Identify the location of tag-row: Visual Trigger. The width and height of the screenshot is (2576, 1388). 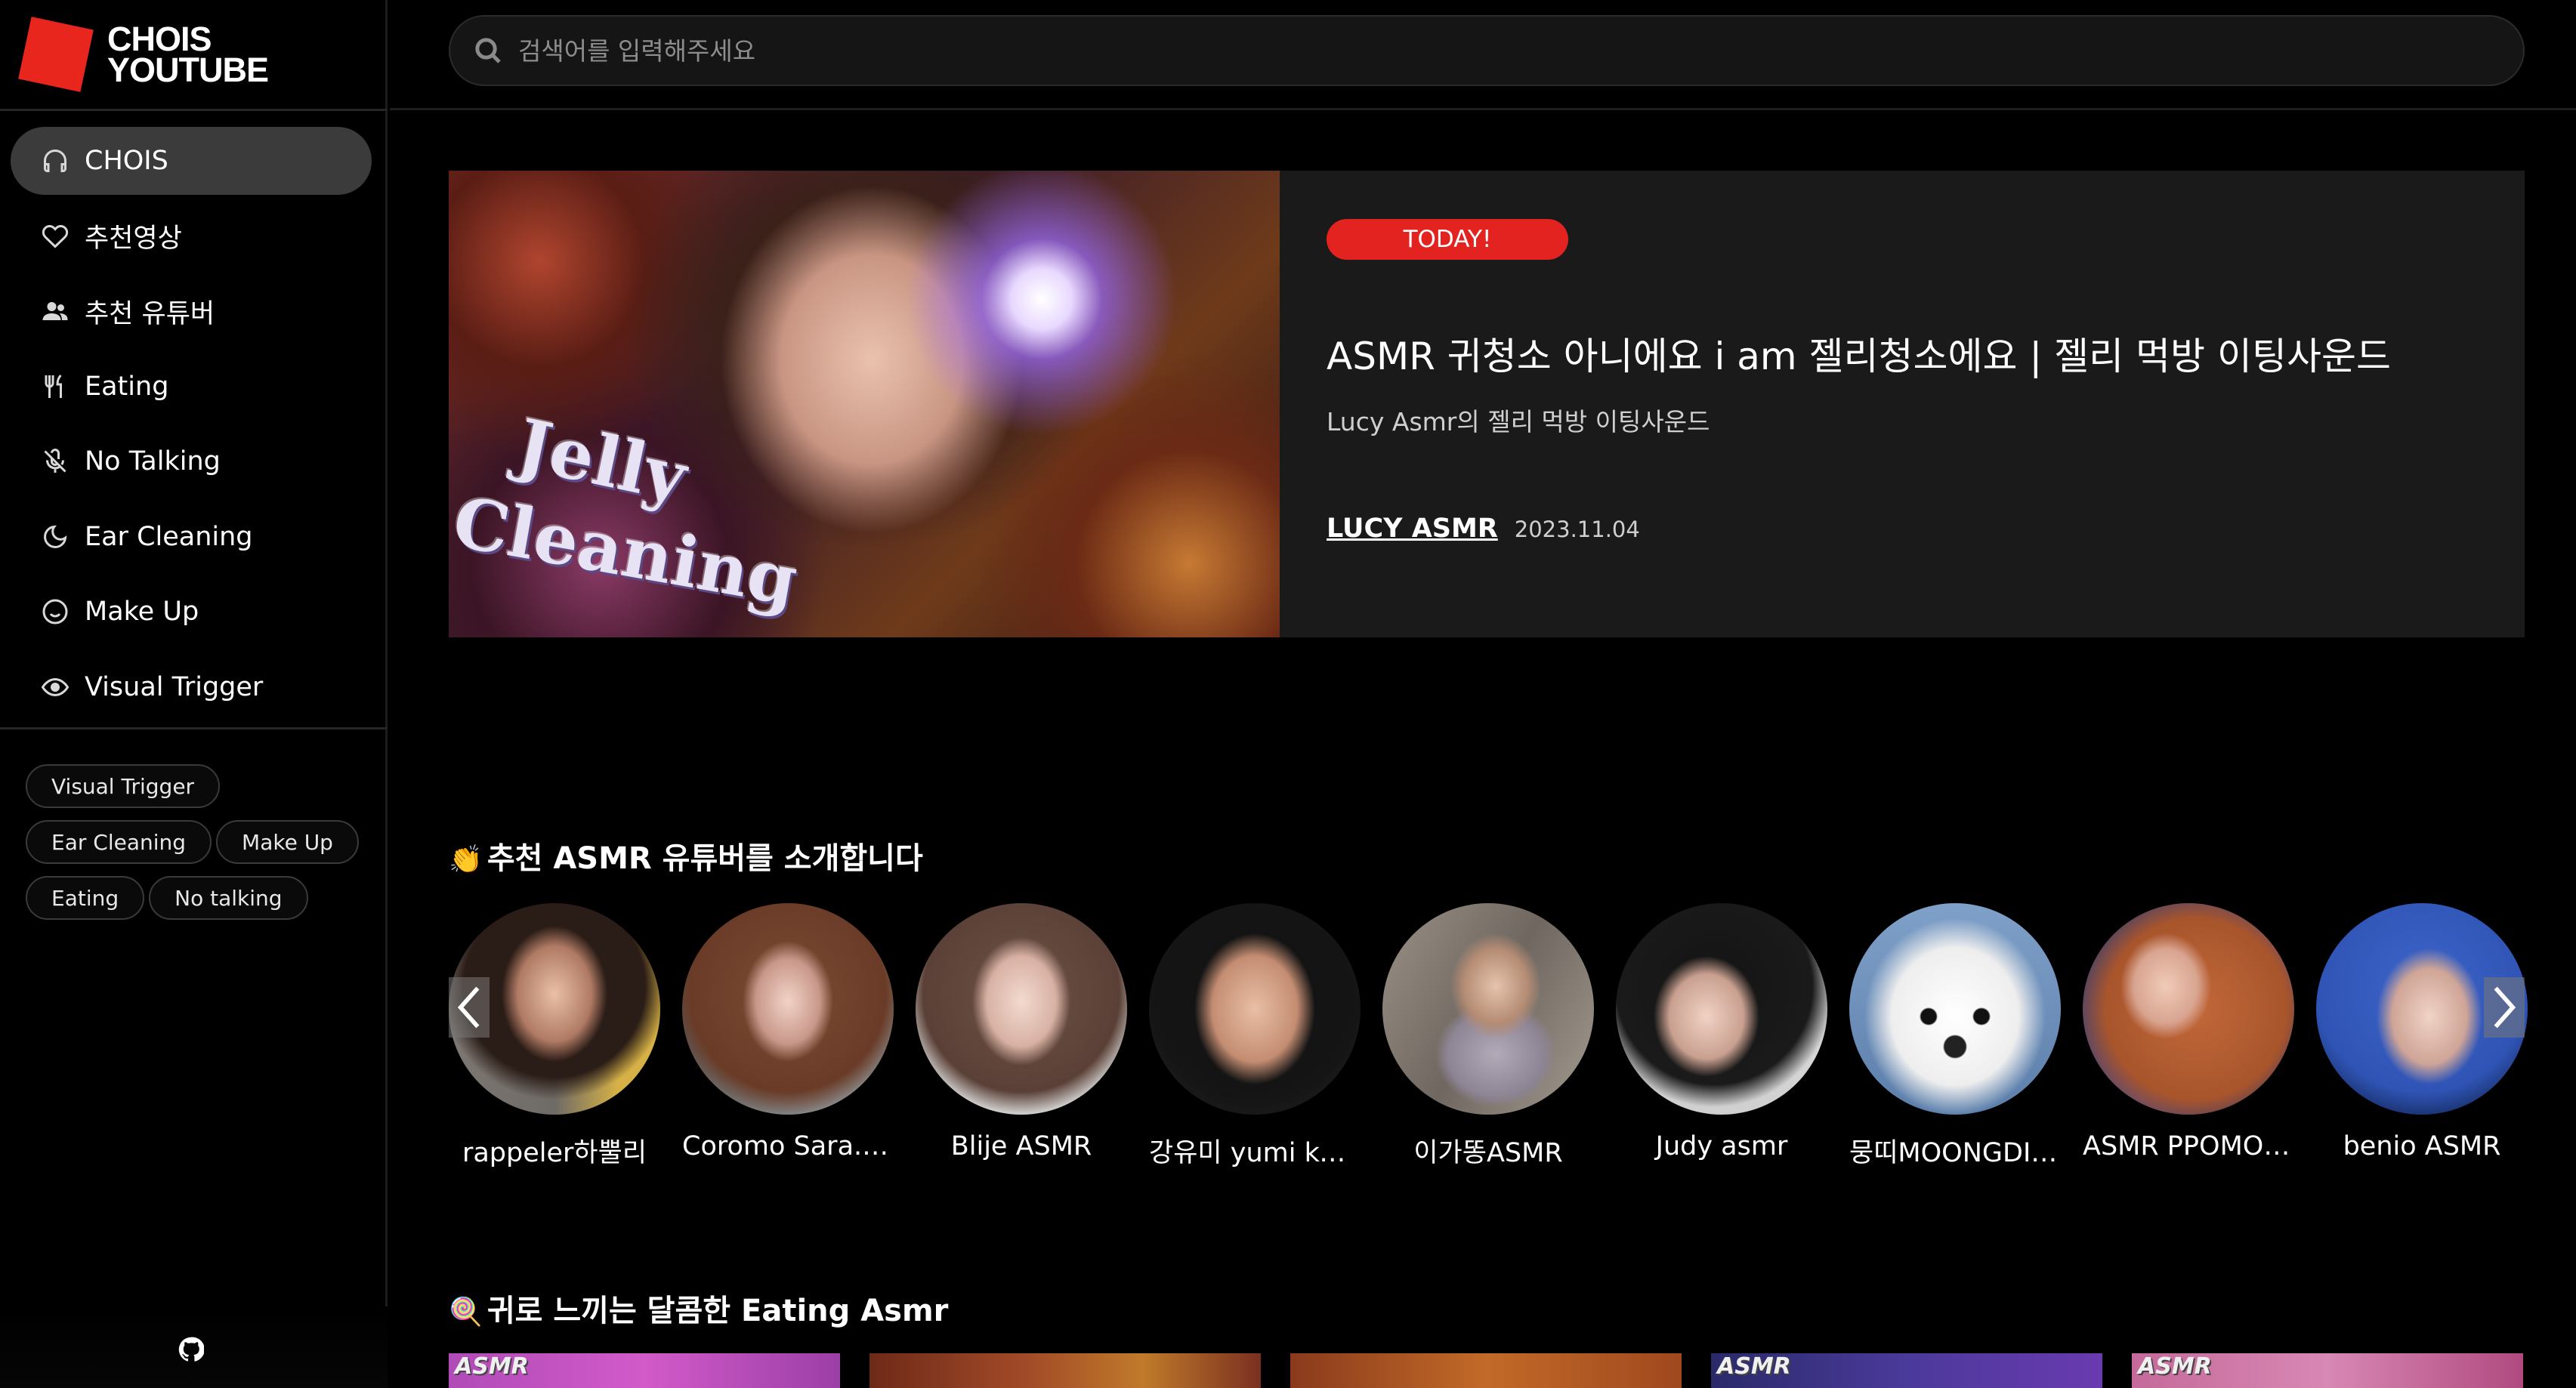
(199, 786).